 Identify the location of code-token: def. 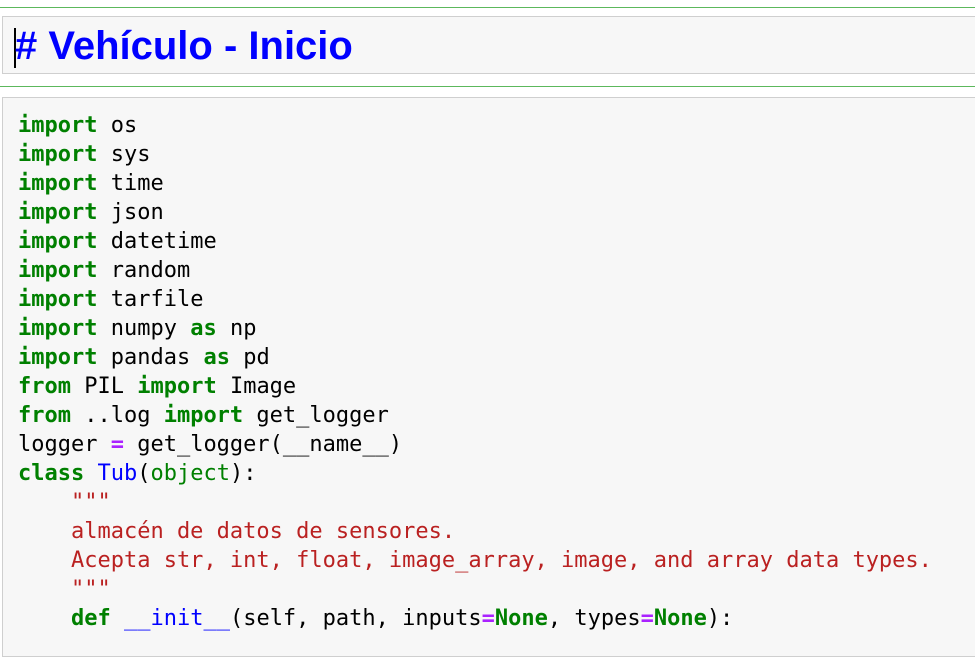
(90, 618).